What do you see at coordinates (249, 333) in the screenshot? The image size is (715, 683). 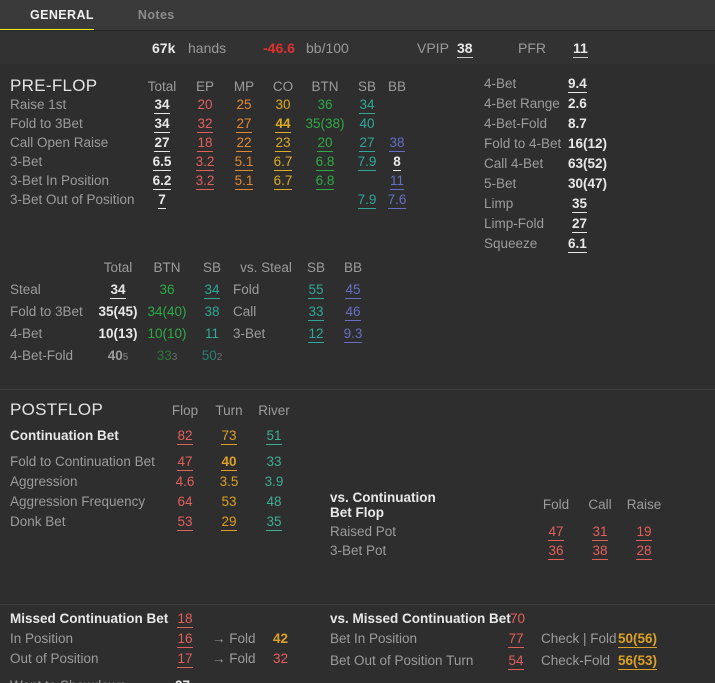 I see `vs-steal-row-label: 3-Bet` at bounding box center [249, 333].